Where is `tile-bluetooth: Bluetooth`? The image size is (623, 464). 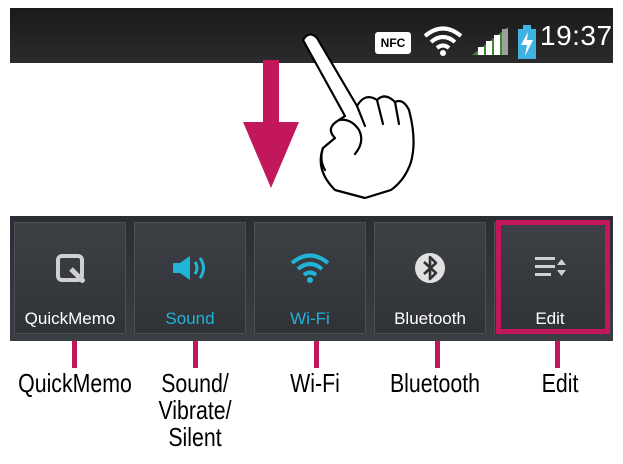
tile-bluetooth: Bluetooth is located at coordinates (430, 278).